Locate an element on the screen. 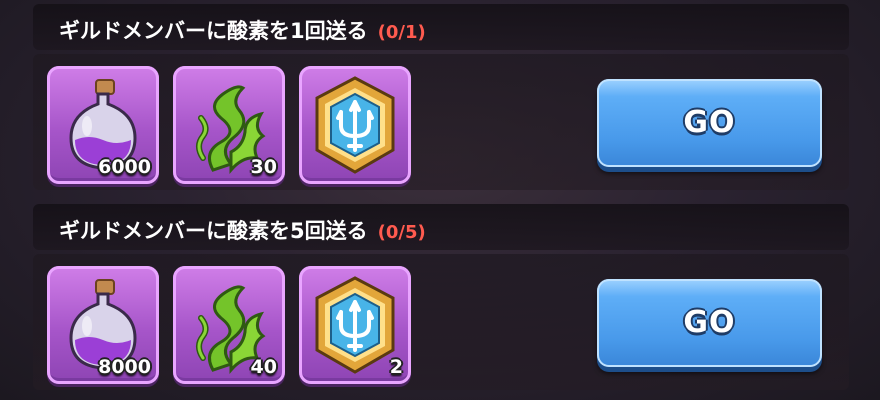 The width and height of the screenshot is (880, 400). quest-progress: (0/1) is located at coordinates (401, 32).